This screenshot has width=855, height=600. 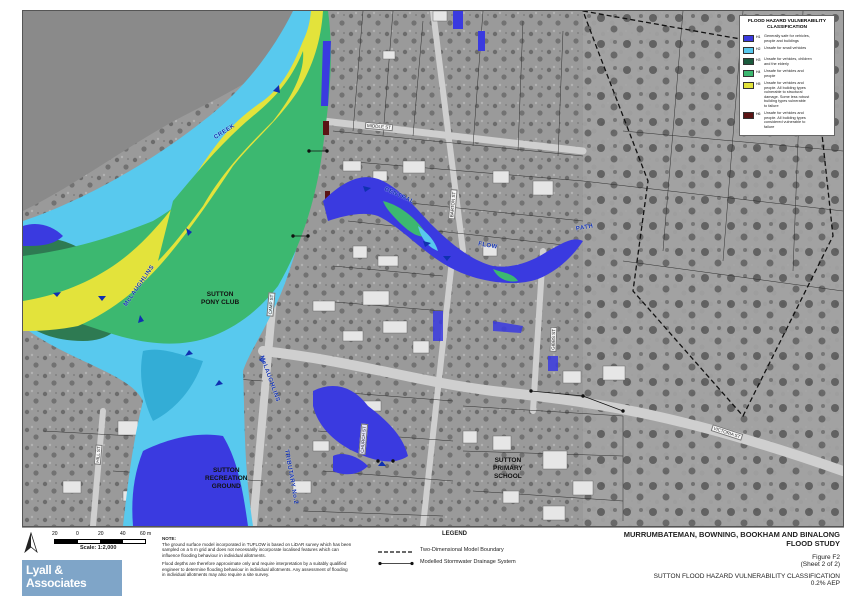 What do you see at coordinates (784, 73) in the screenshot?
I see `hazard-text: Unsafe for vehicles and people` at bounding box center [784, 73].